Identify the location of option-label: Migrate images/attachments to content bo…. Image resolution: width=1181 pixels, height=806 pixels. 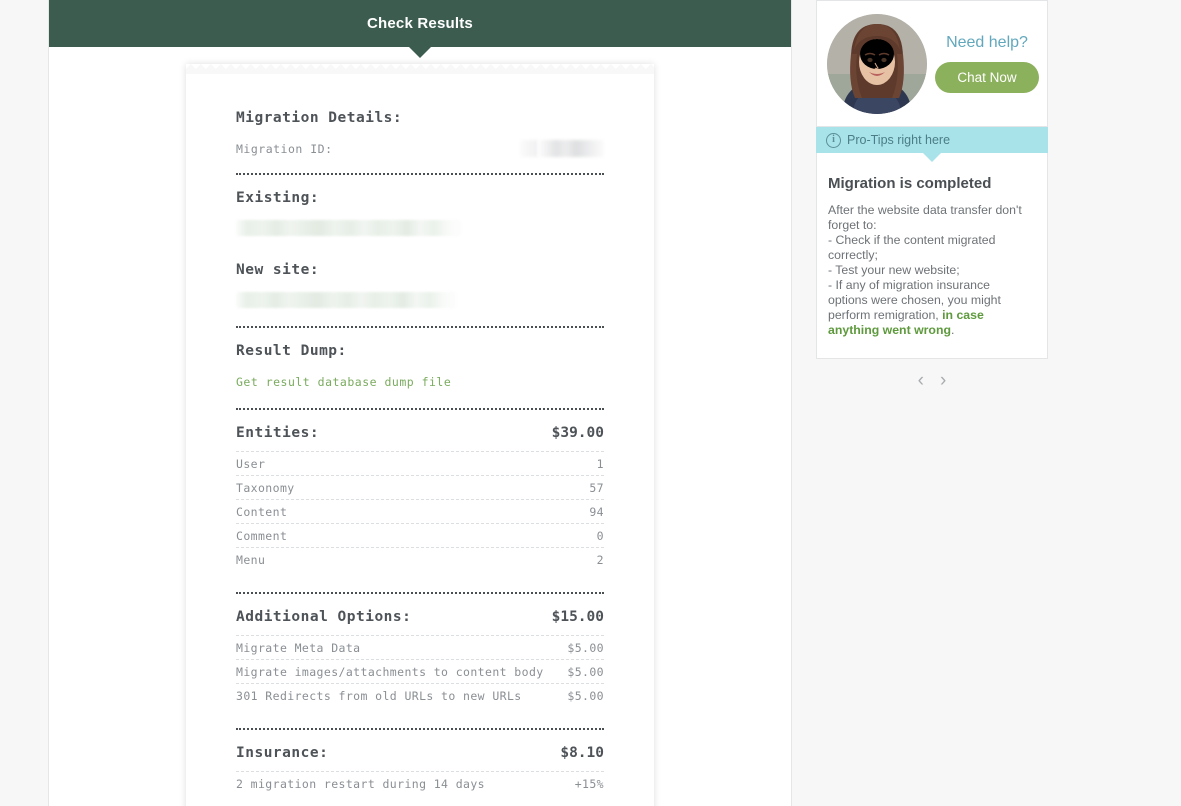
(390, 672).